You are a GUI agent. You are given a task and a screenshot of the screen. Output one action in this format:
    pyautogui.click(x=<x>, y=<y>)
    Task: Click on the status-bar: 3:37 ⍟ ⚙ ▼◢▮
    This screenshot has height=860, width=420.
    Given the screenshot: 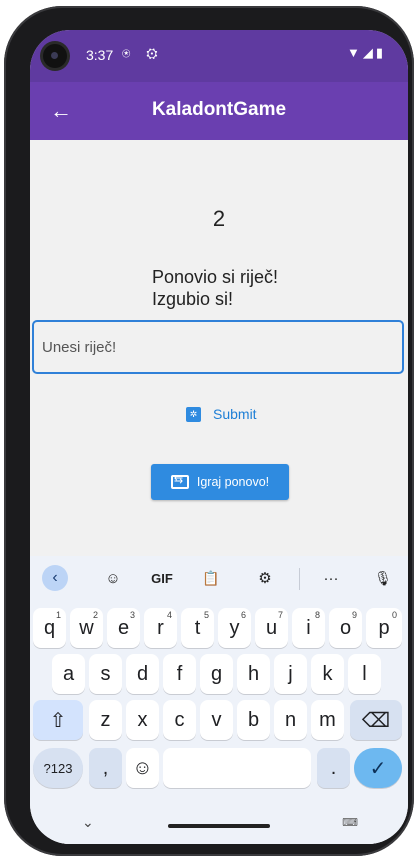 What is the action you would take?
    pyautogui.click(x=219, y=56)
    